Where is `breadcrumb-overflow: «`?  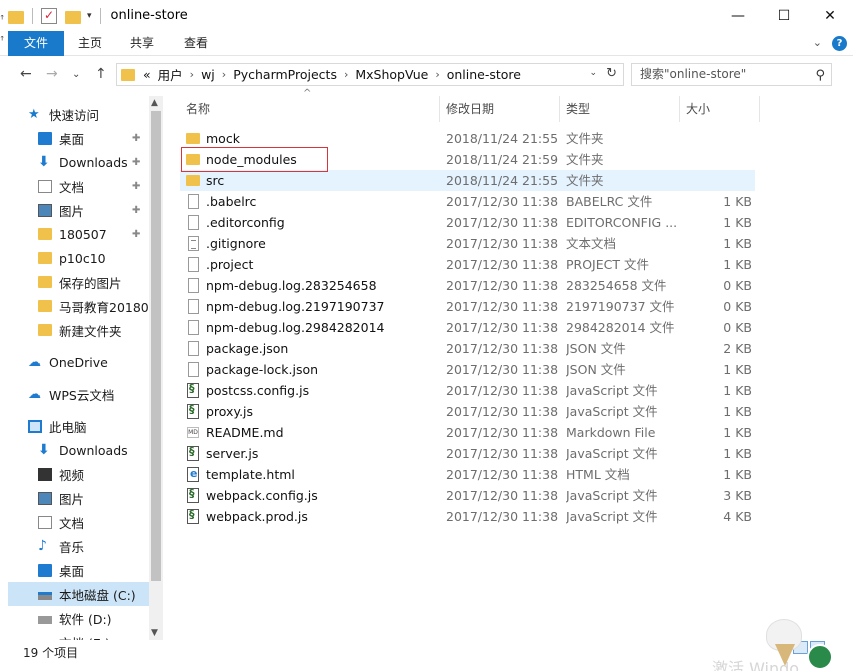 breadcrumb-overflow: « is located at coordinates (147, 74).